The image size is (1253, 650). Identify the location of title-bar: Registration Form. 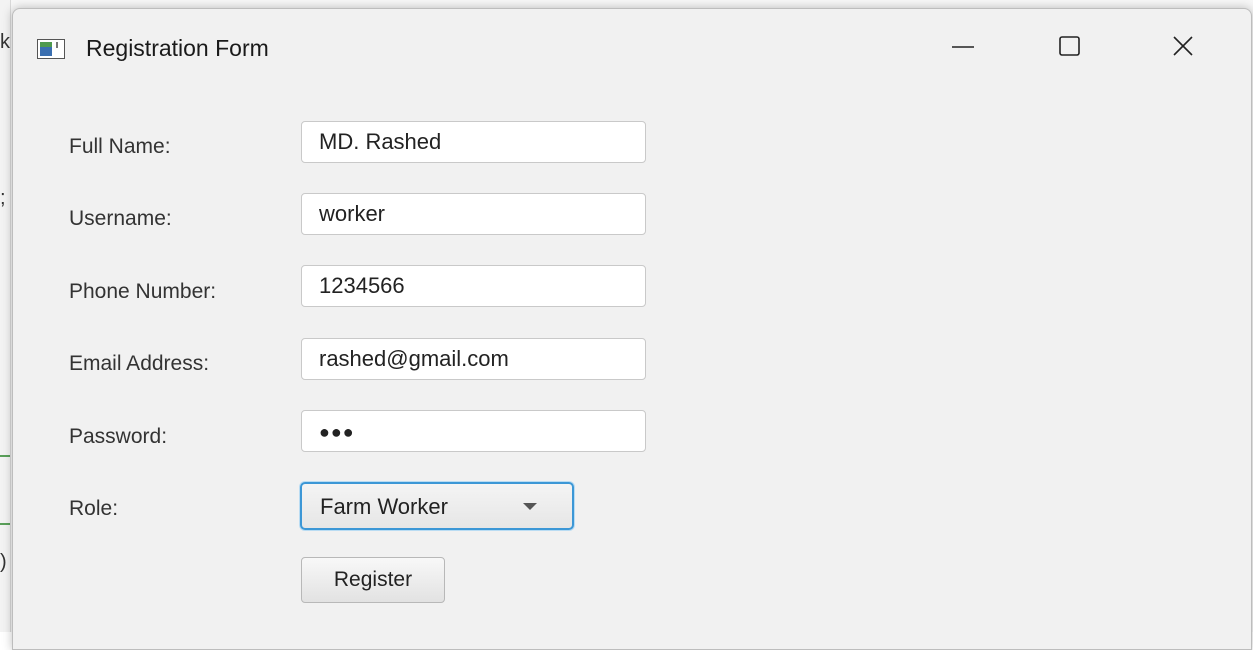
(632, 46).